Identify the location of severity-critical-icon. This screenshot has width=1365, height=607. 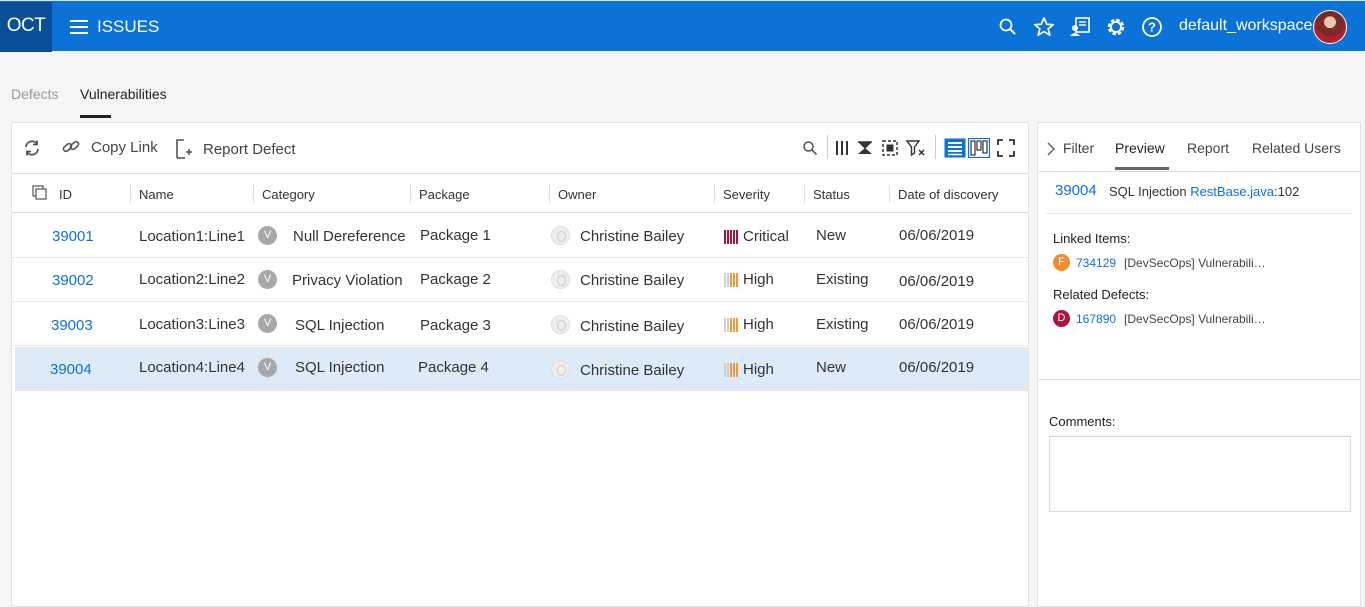
(731, 236).